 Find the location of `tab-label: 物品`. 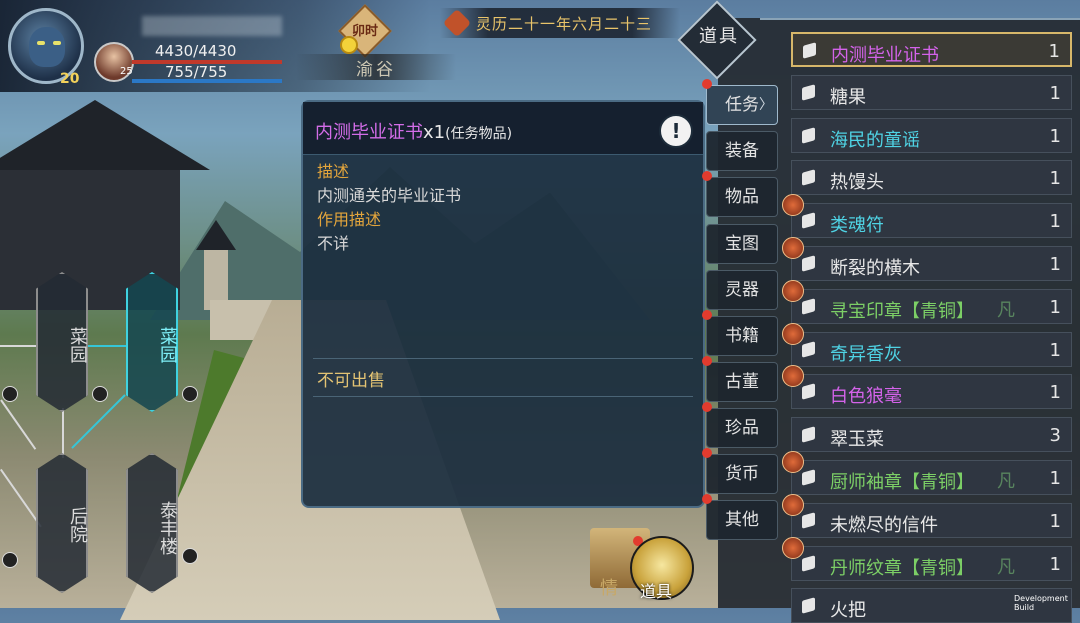

tab-label: 物品 is located at coordinates (742, 197).